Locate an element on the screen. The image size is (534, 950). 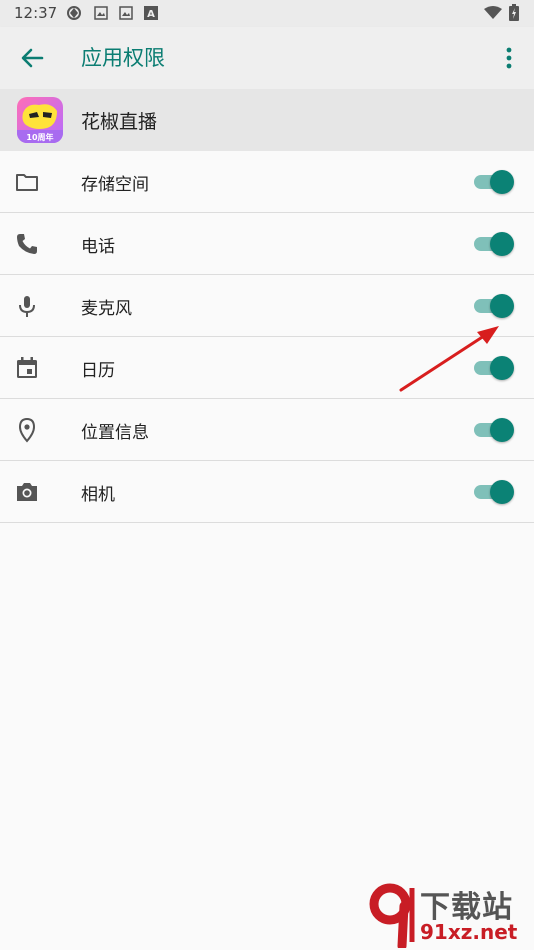
app-logo-icon: 10周年 is located at coordinates (40, 120).